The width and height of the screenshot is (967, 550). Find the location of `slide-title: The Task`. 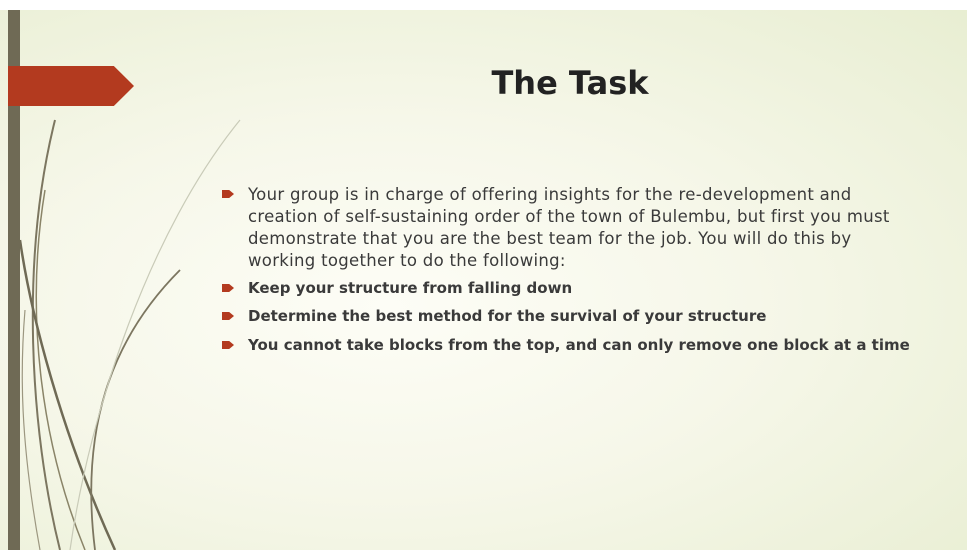

slide-title: The Task is located at coordinates (570, 83).